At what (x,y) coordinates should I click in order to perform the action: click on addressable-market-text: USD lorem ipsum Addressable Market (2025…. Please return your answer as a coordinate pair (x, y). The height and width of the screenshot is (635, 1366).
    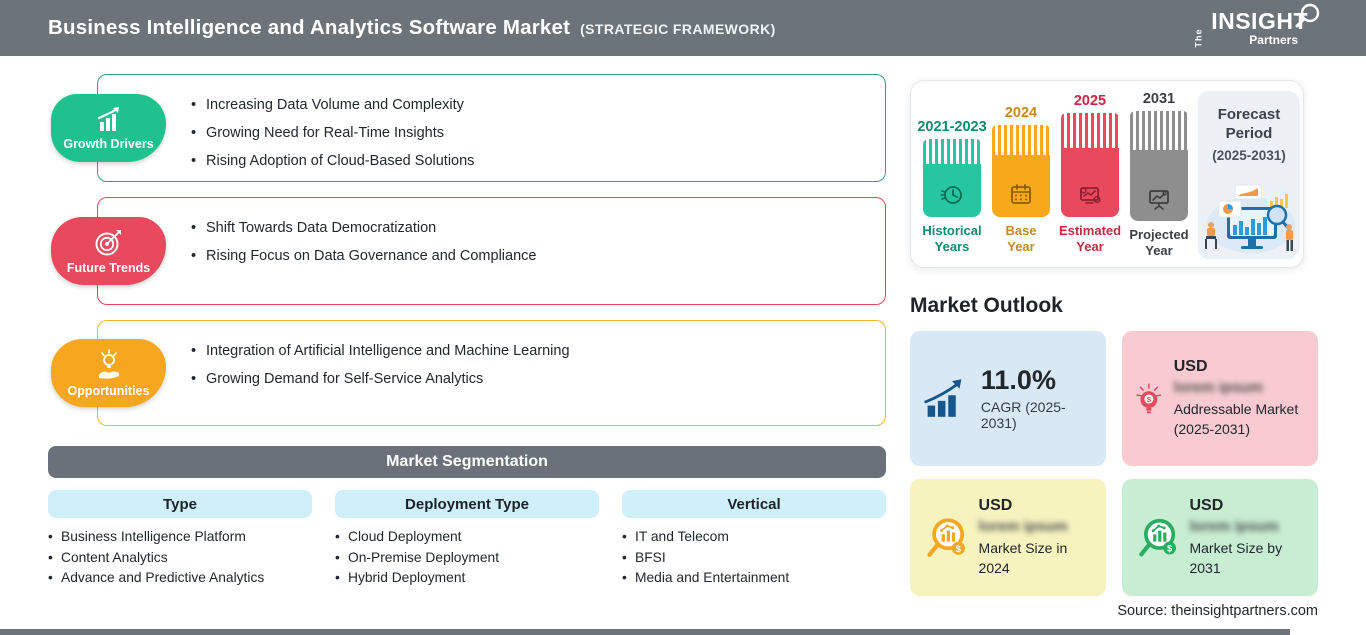
    Looking at the image, I should click on (1240, 398).